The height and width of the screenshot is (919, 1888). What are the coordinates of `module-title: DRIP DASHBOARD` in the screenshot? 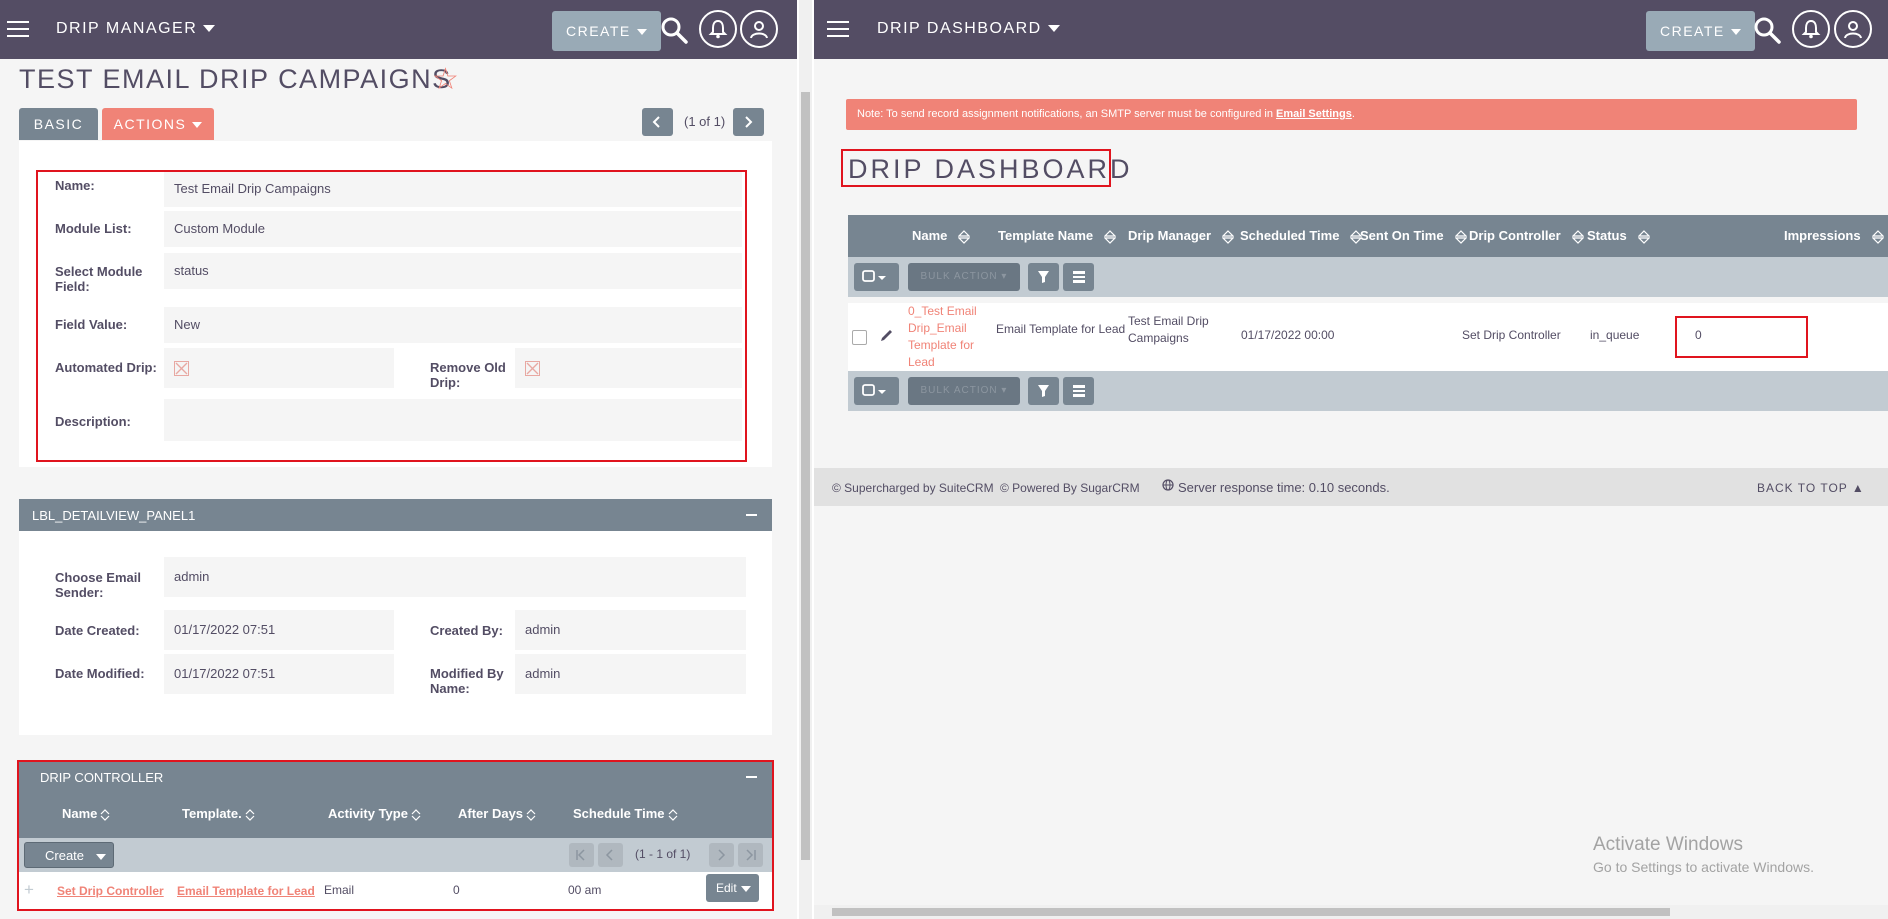 It's located at (959, 28).